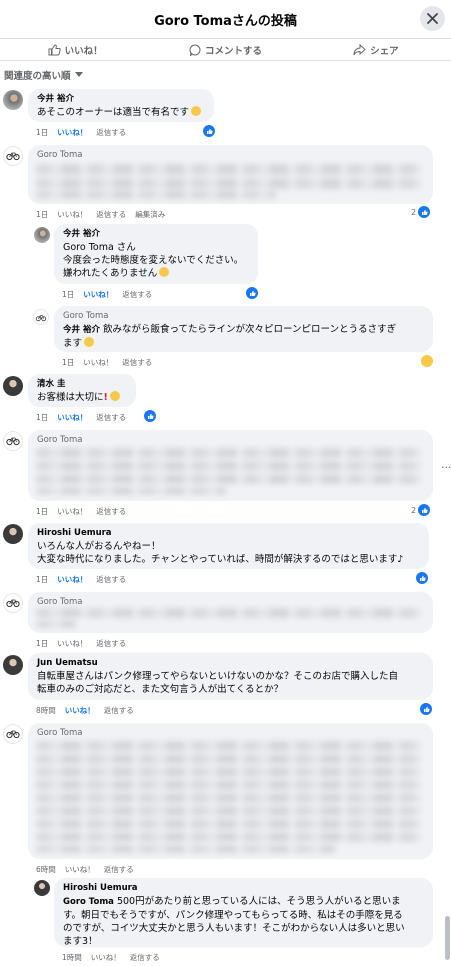  I want to click on comment-time: 6時間, so click(46, 869).